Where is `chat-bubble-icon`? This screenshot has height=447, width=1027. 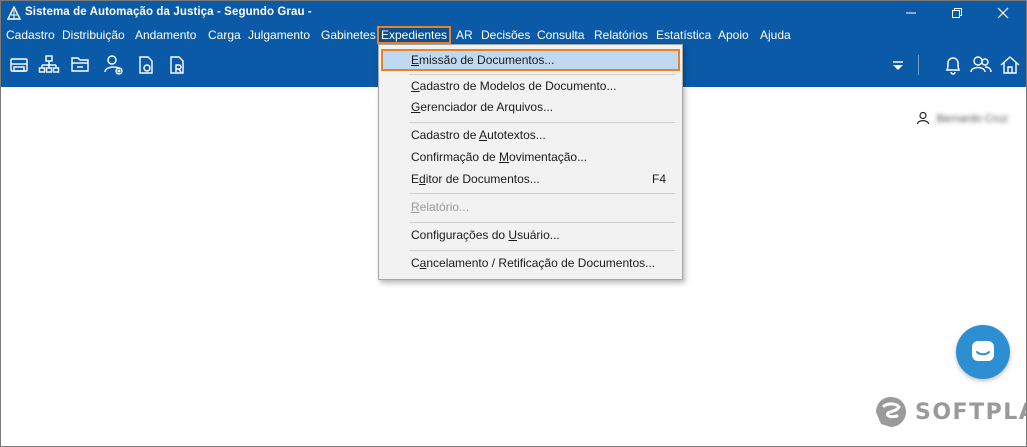
chat-bubble-icon is located at coordinates (983, 351).